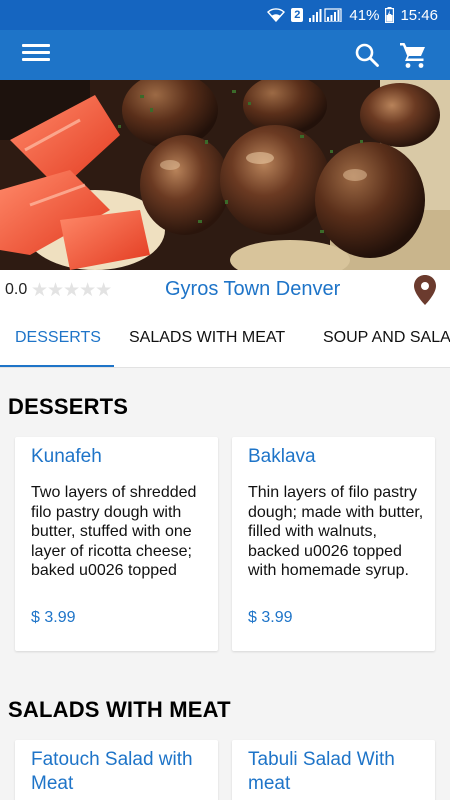 The height and width of the screenshot is (800, 450). I want to click on menu-item-name: Baklava, so click(282, 456).